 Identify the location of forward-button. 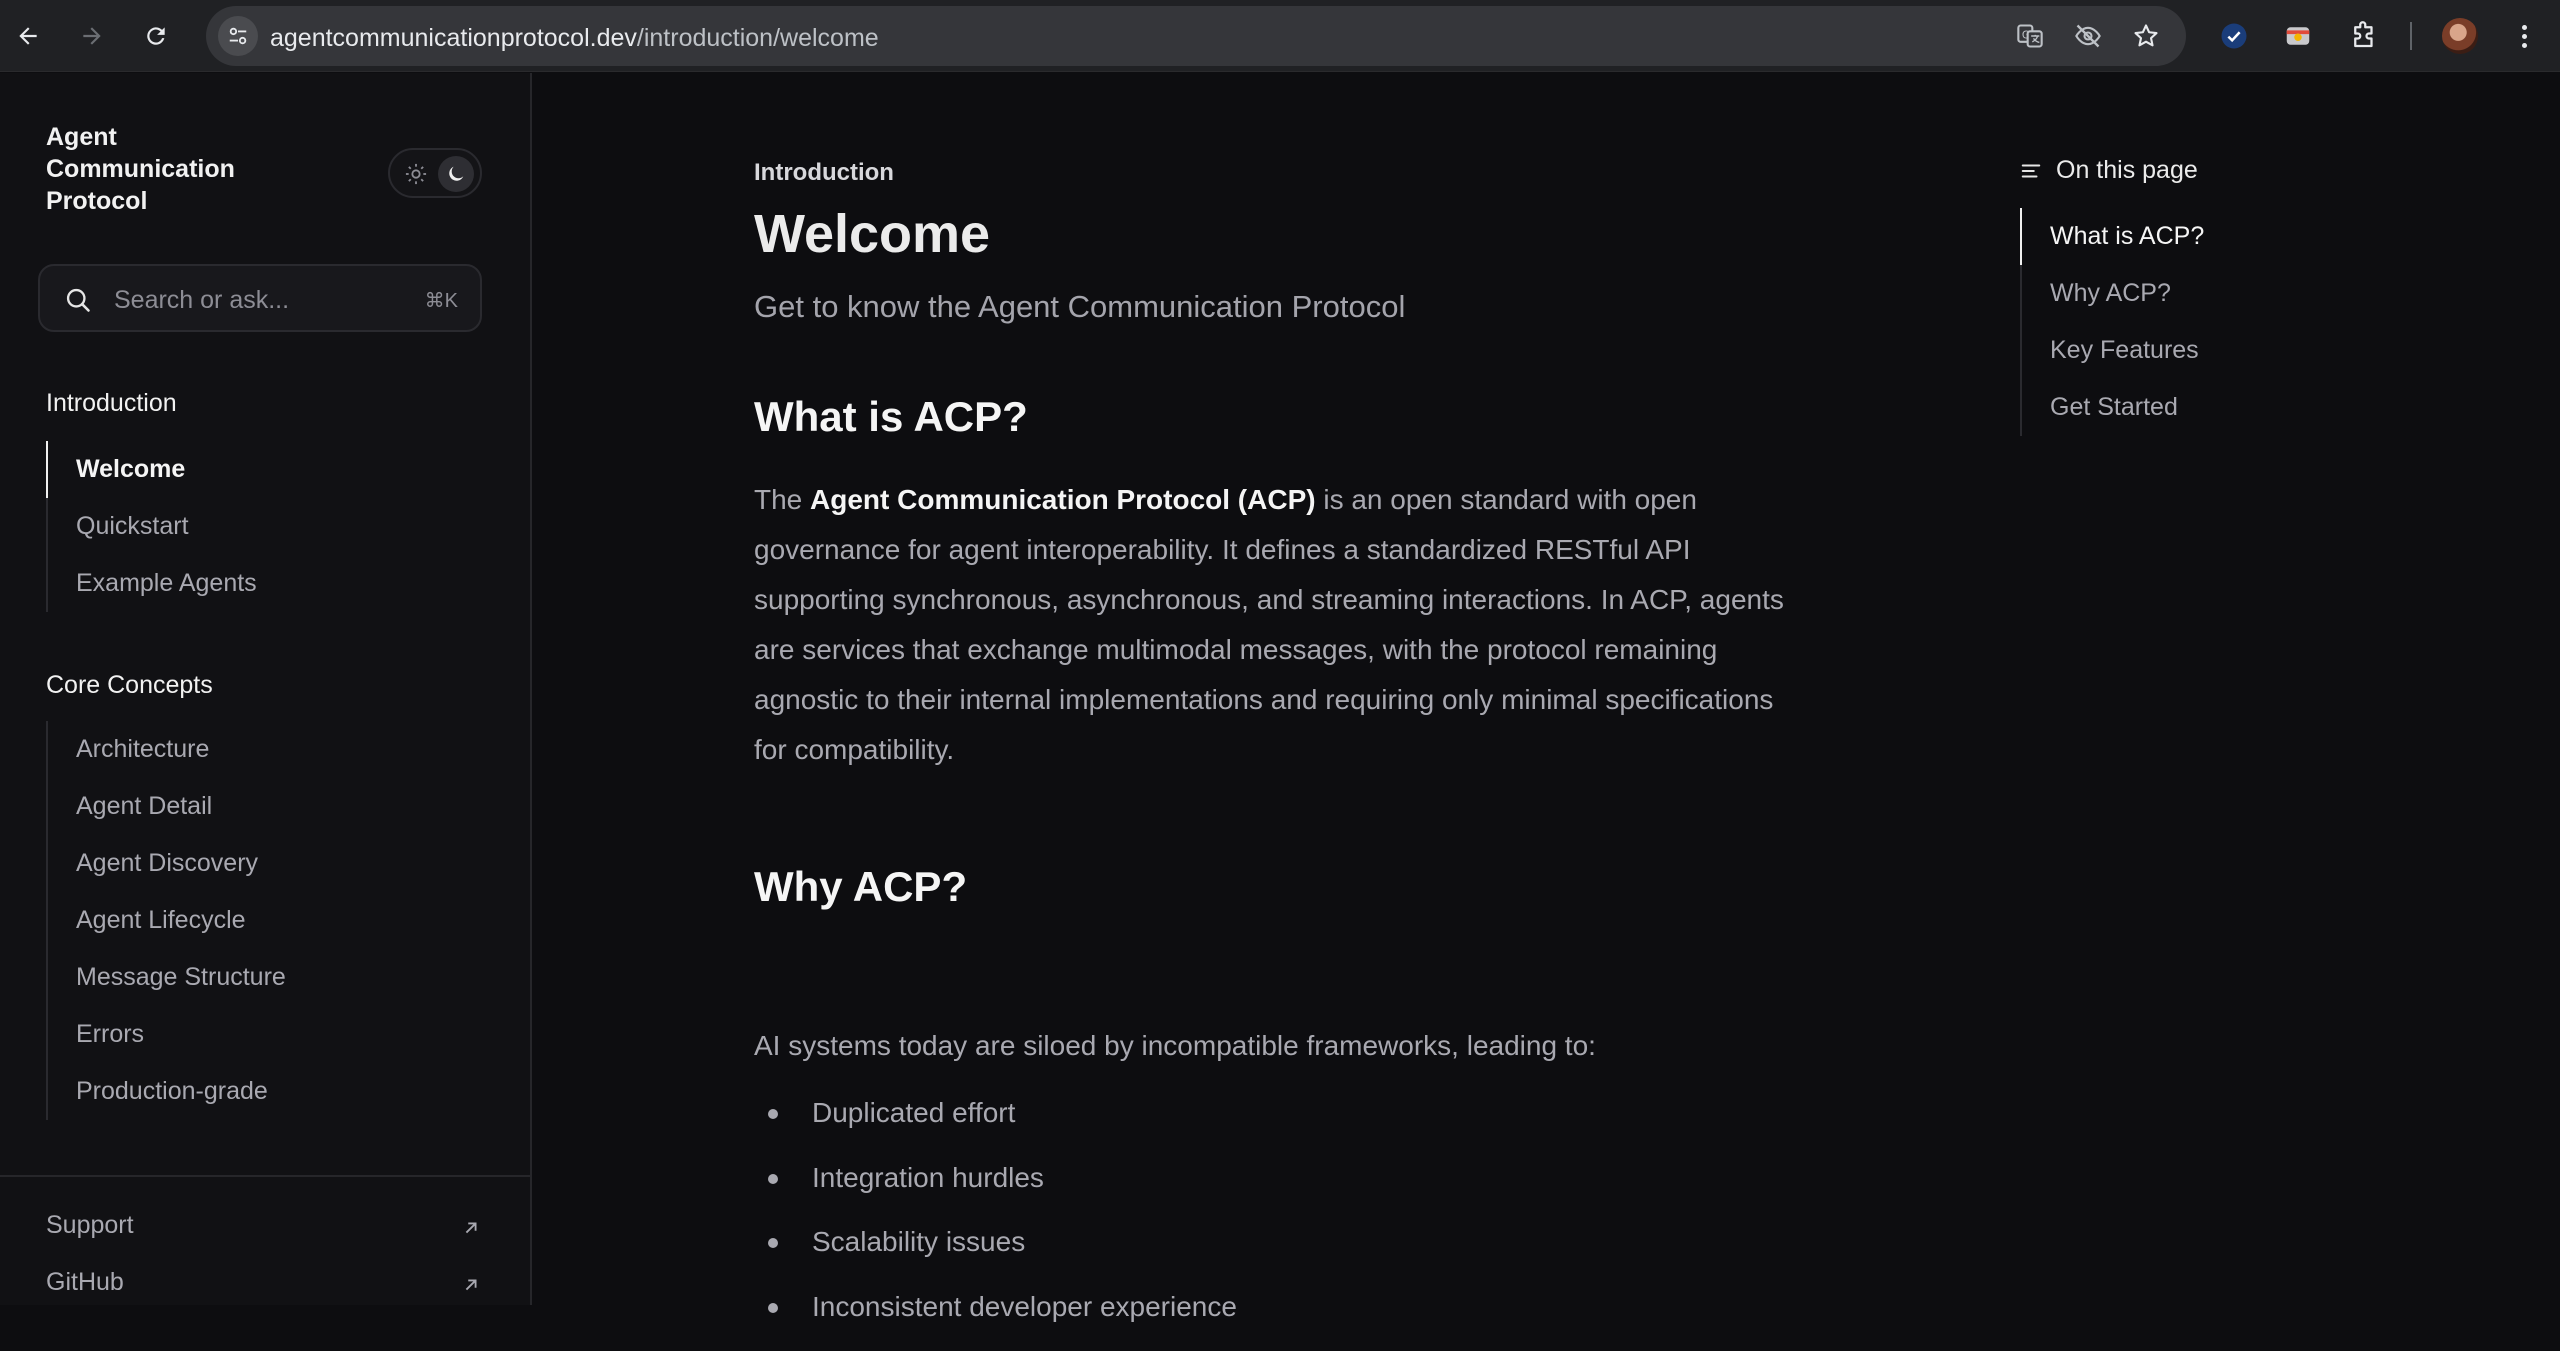
(92, 36).